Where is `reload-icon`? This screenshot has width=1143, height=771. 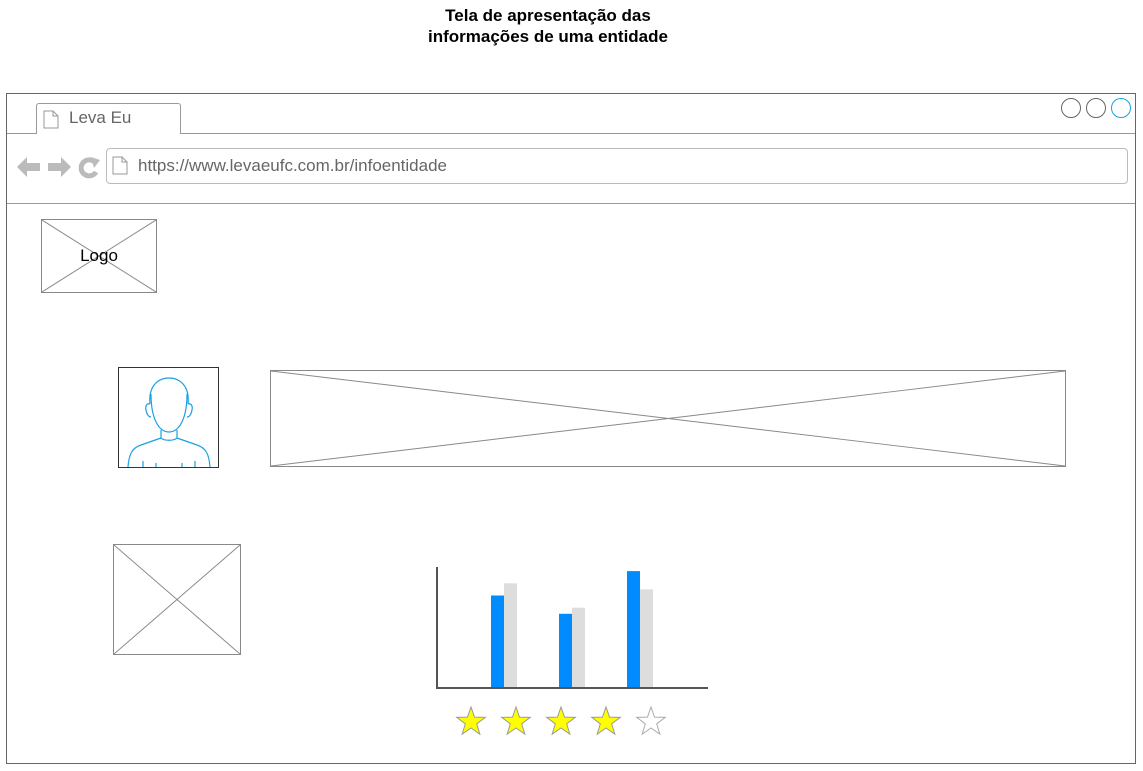 reload-icon is located at coordinates (89, 168).